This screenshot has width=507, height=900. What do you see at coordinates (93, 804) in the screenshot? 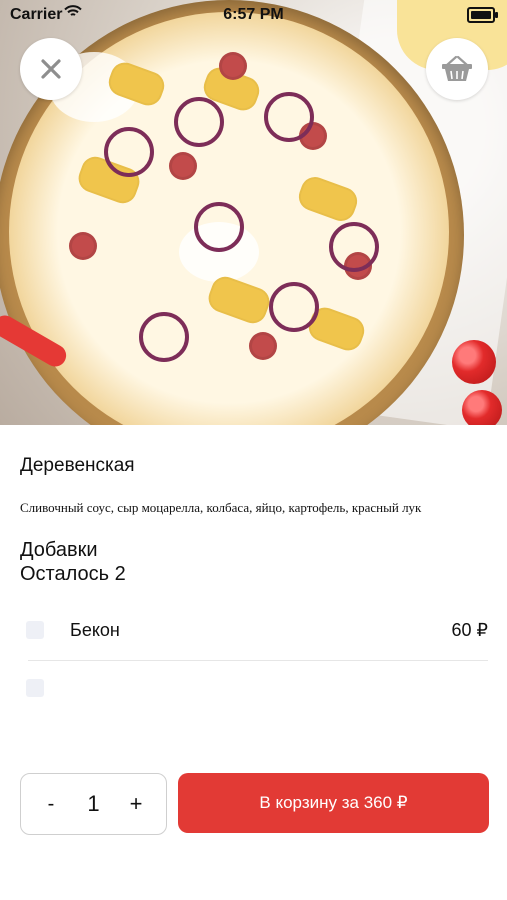
I see `quantity-stepper: - 1 +` at bounding box center [93, 804].